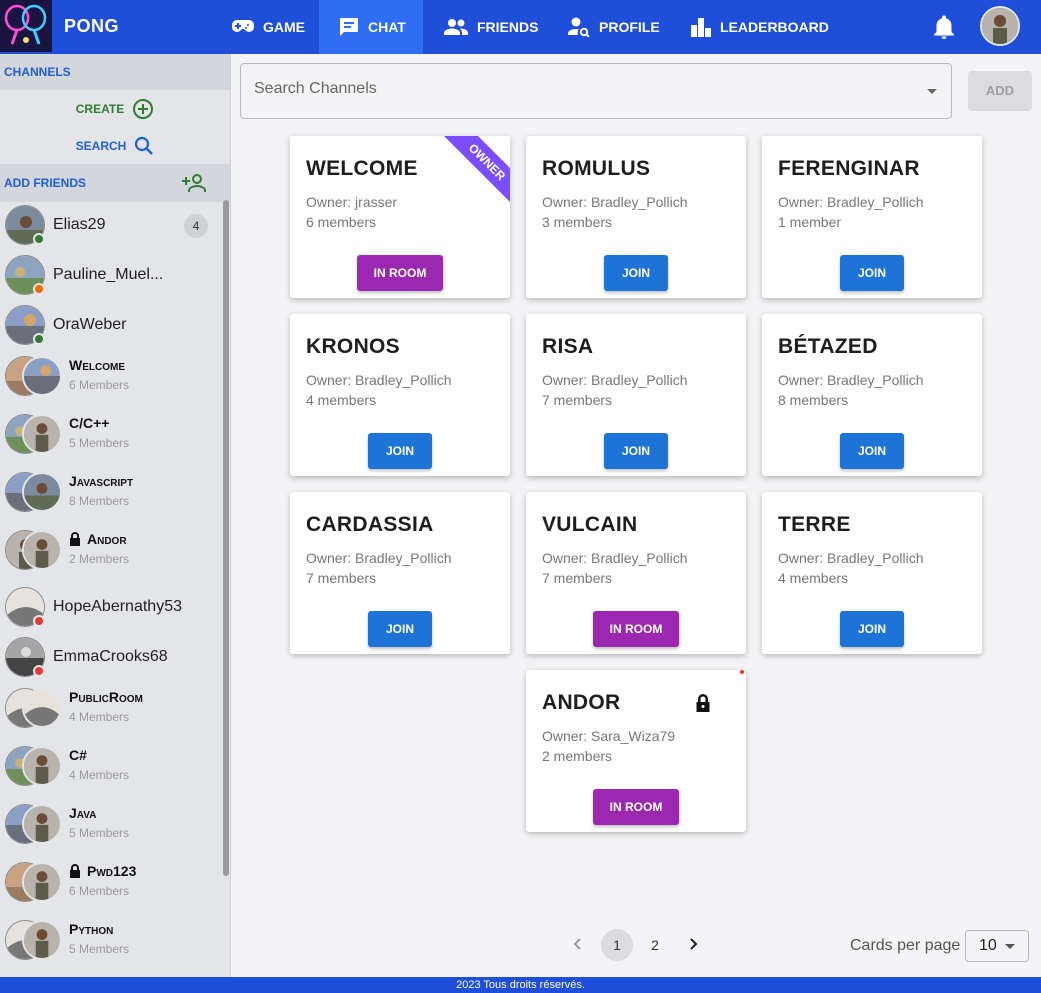 The width and height of the screenshot is (1041, 993). Describe the element at coordinates (932, 91) in the screenshot. I see `dropdown-caret-icon` at that location.